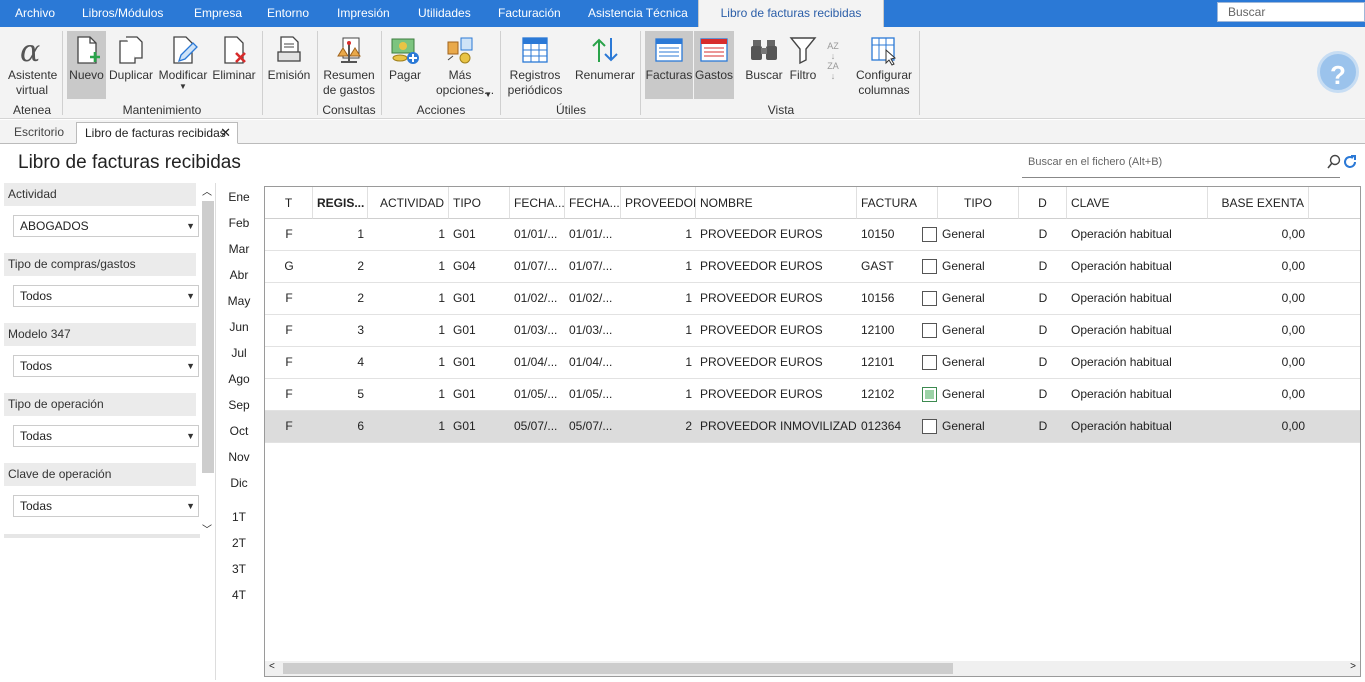 The height and width of the screenshot is (682, 1365). I want to click on month-may: May, so click(239, 301).